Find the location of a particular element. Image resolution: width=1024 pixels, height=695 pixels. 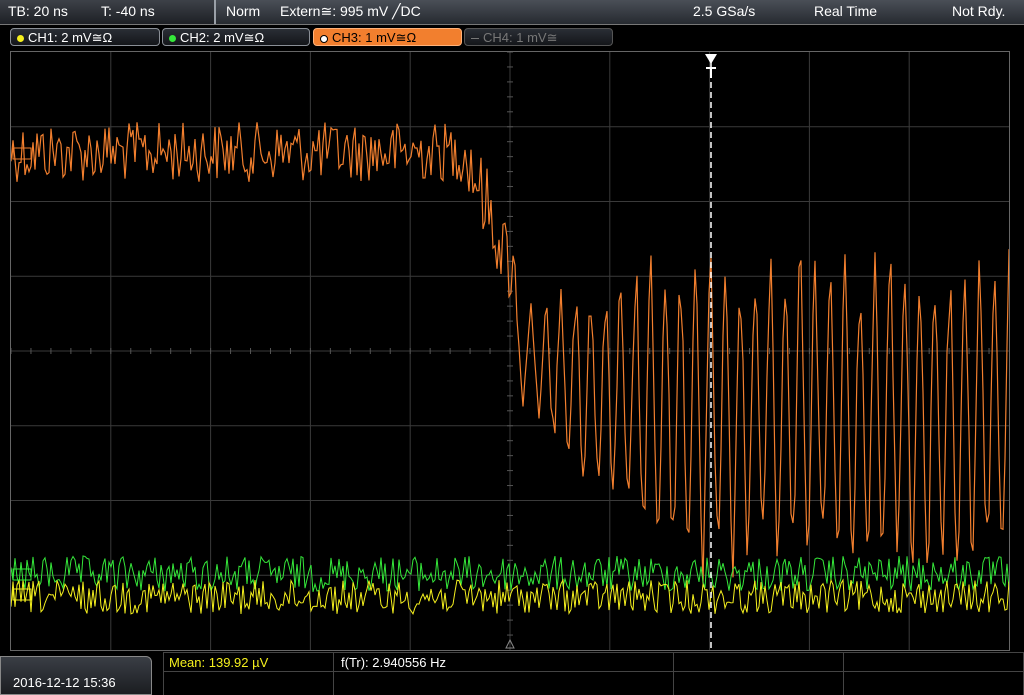

timebase-value: TB: 20 ns is located at coordinates (38, 11).